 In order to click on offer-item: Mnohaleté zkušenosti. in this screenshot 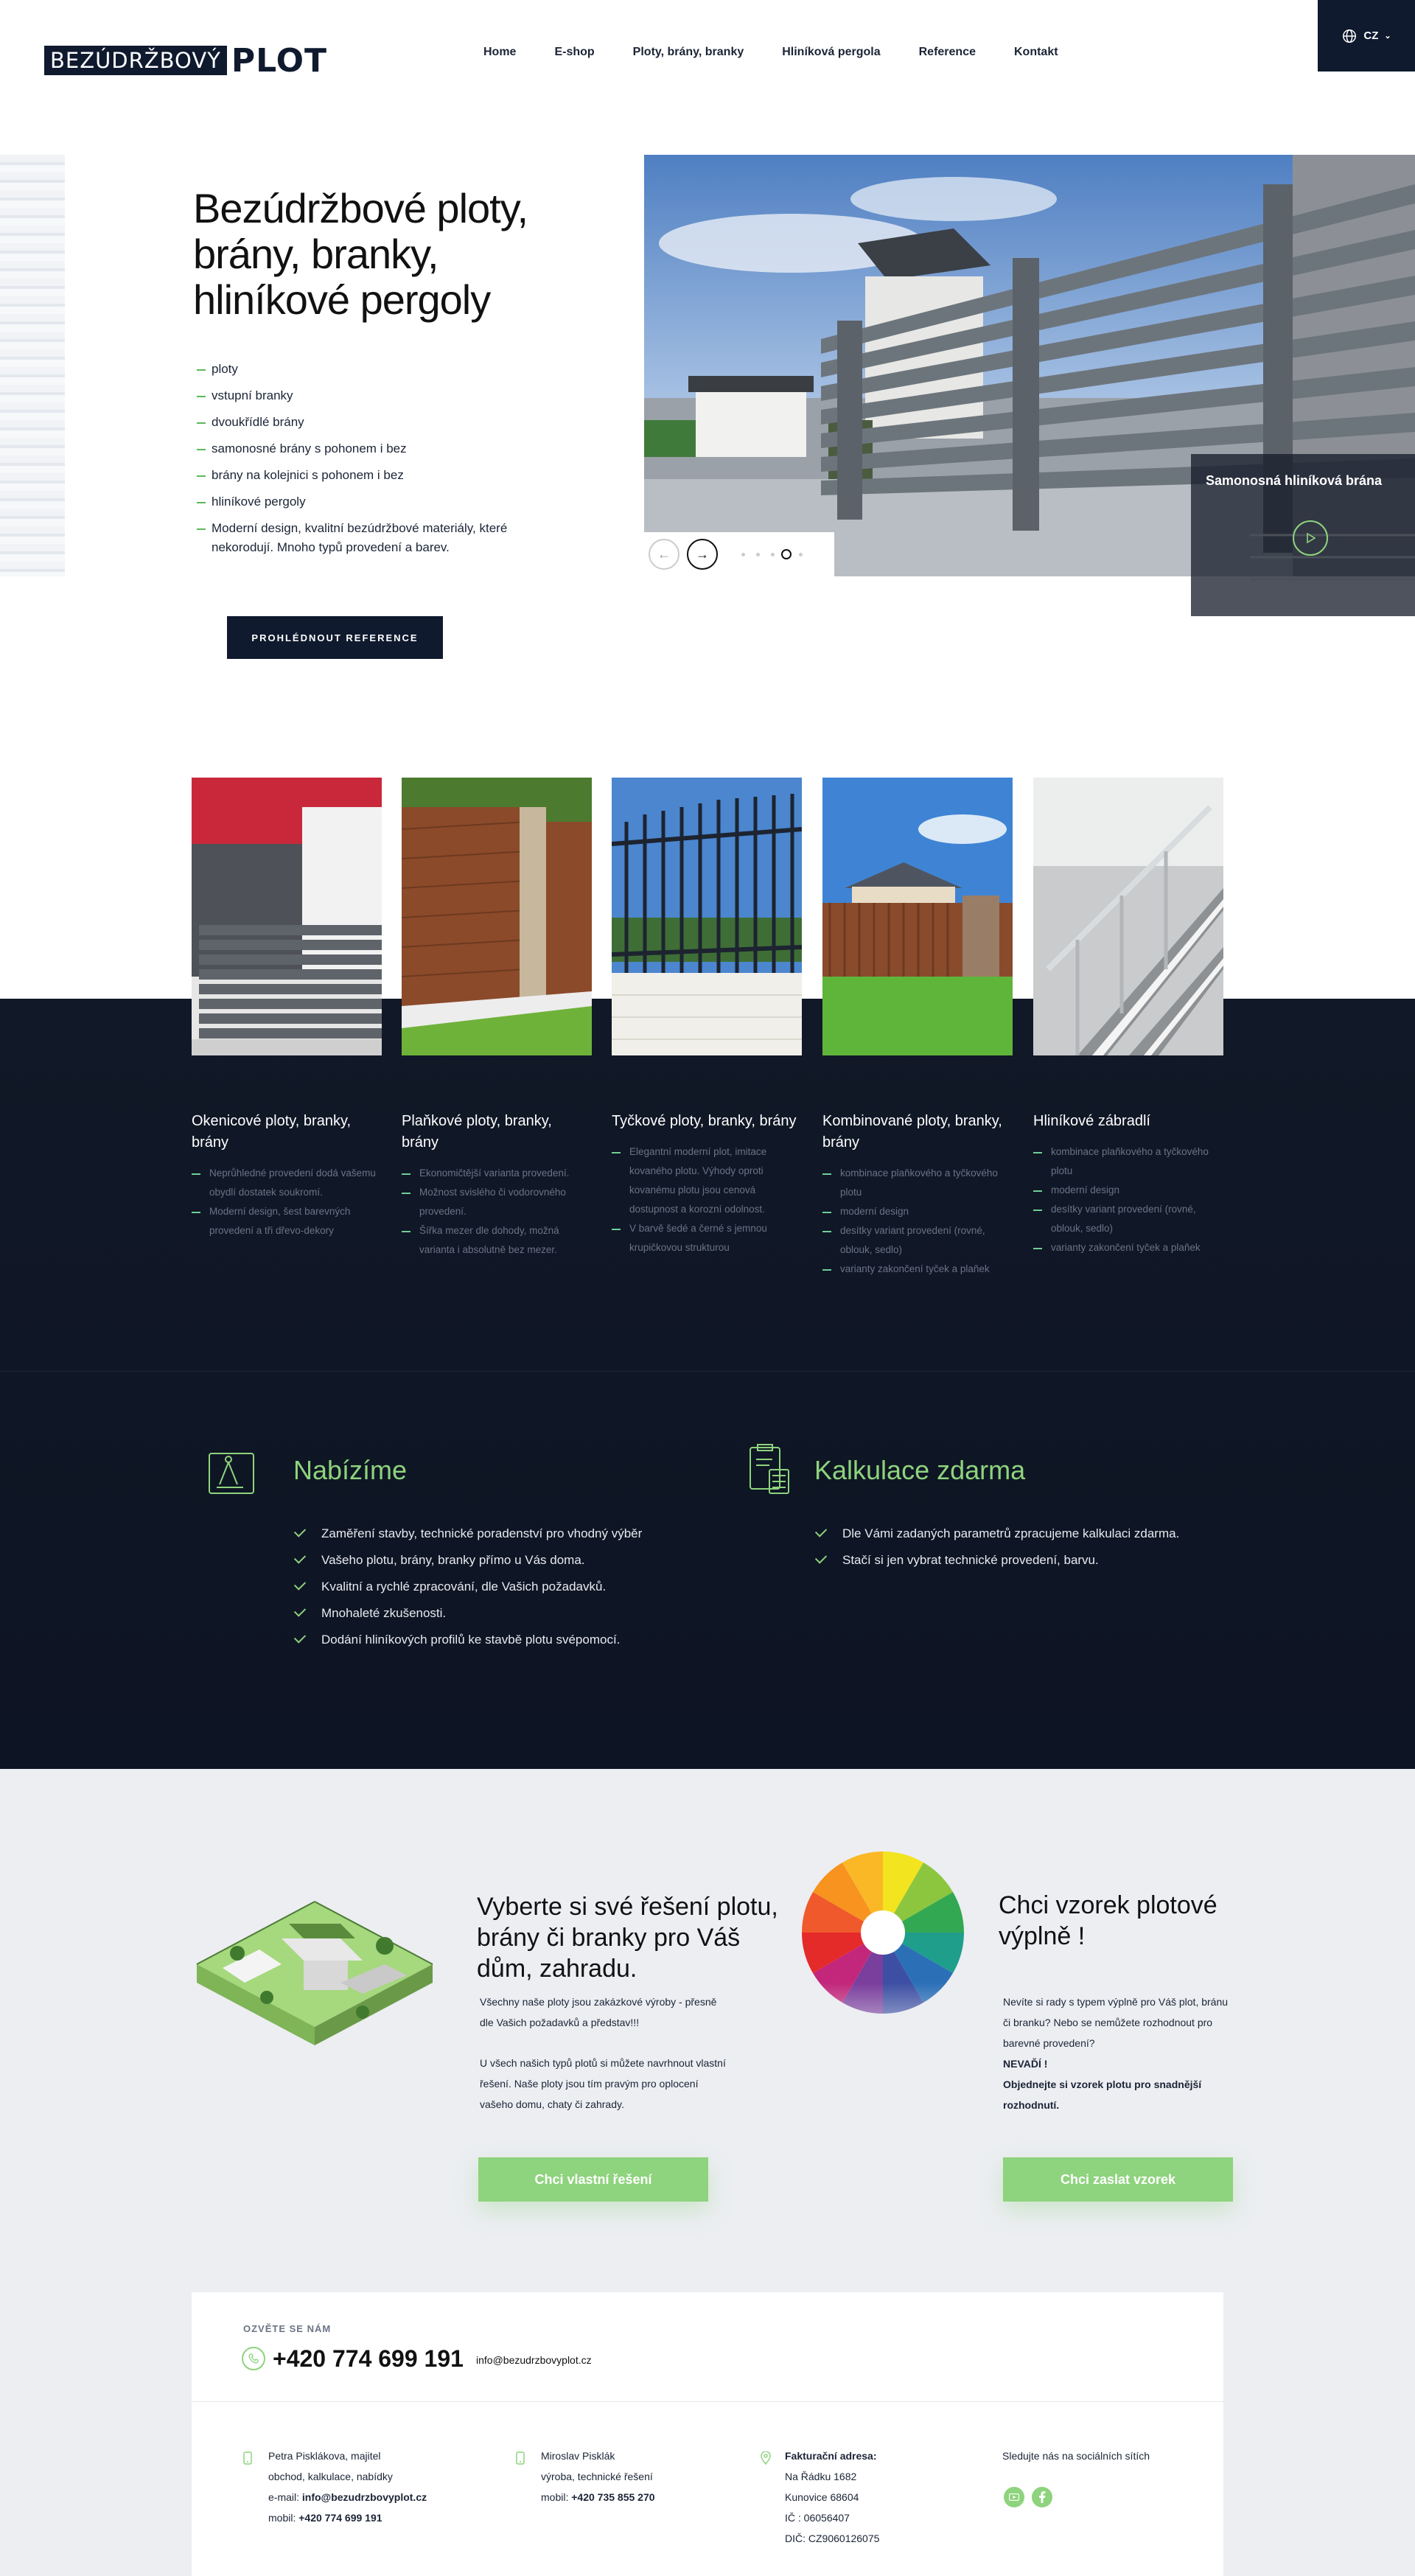, I will do `click(468, 1614)`.